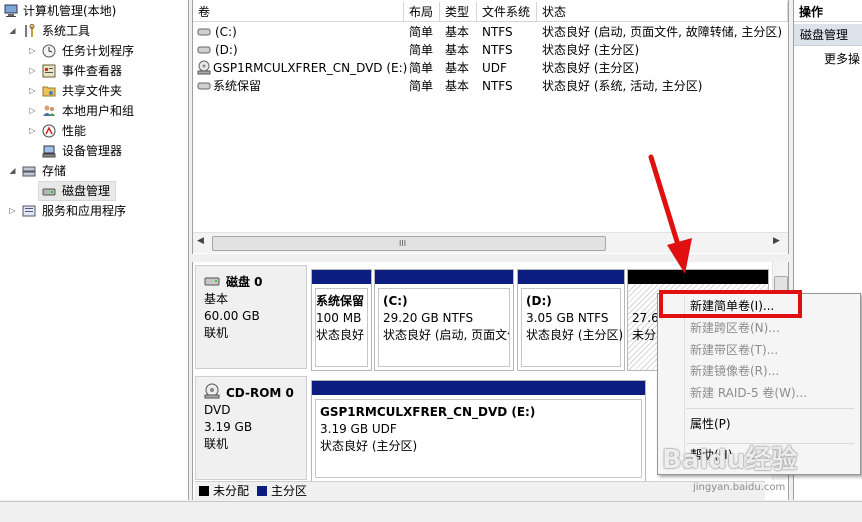 The width and height of the screenshot is (862, 522). I want to click on partition-name: GSP1RMCULXFRER_CN_DVD (E:), so click(428, 412).